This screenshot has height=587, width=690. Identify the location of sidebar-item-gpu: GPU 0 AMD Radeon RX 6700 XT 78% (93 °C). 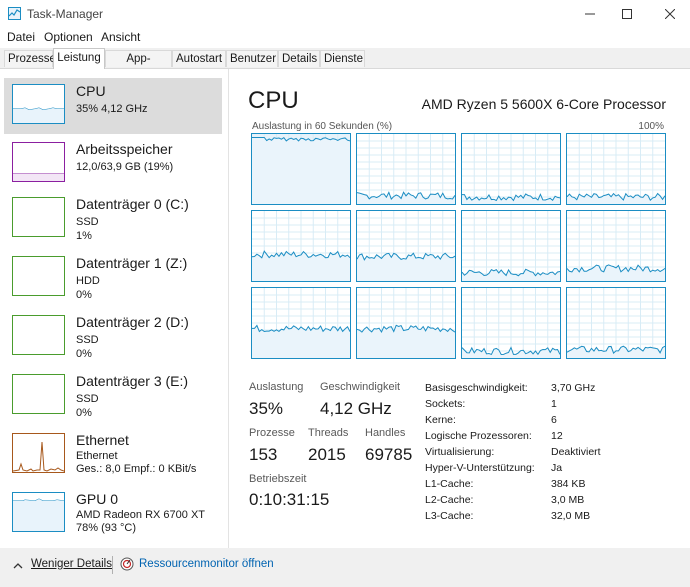
(113, 514).